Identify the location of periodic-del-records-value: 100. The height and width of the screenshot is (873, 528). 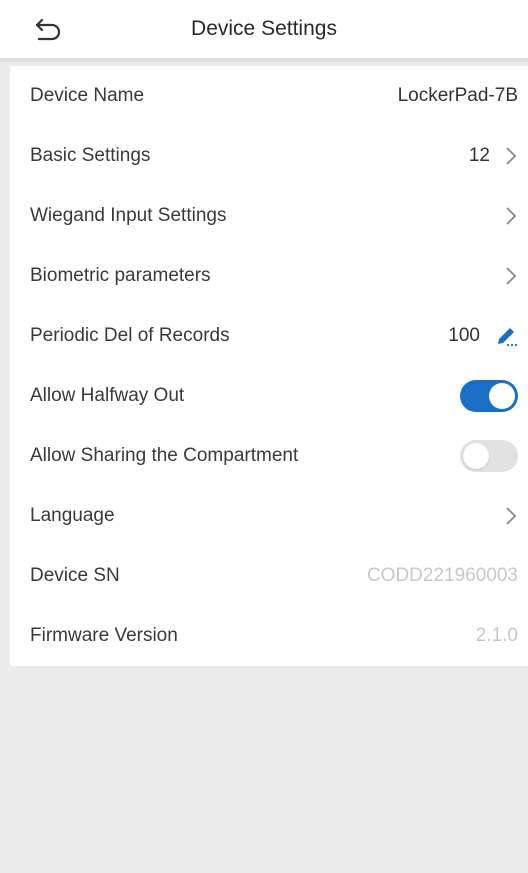
(464, 335).